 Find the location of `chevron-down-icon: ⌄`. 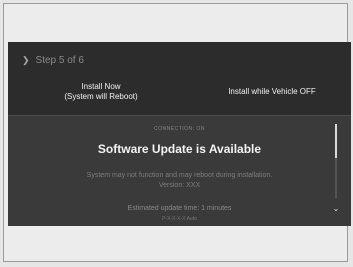

chevron-down-icon: ⌄ is located at coordinates (336, 209).